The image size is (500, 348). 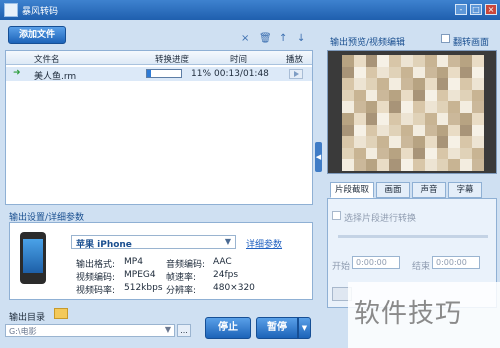 What do you see at coordinates (164, 73) in the screenshot?
I see `progress-bar` at bounding box center [164, 73].